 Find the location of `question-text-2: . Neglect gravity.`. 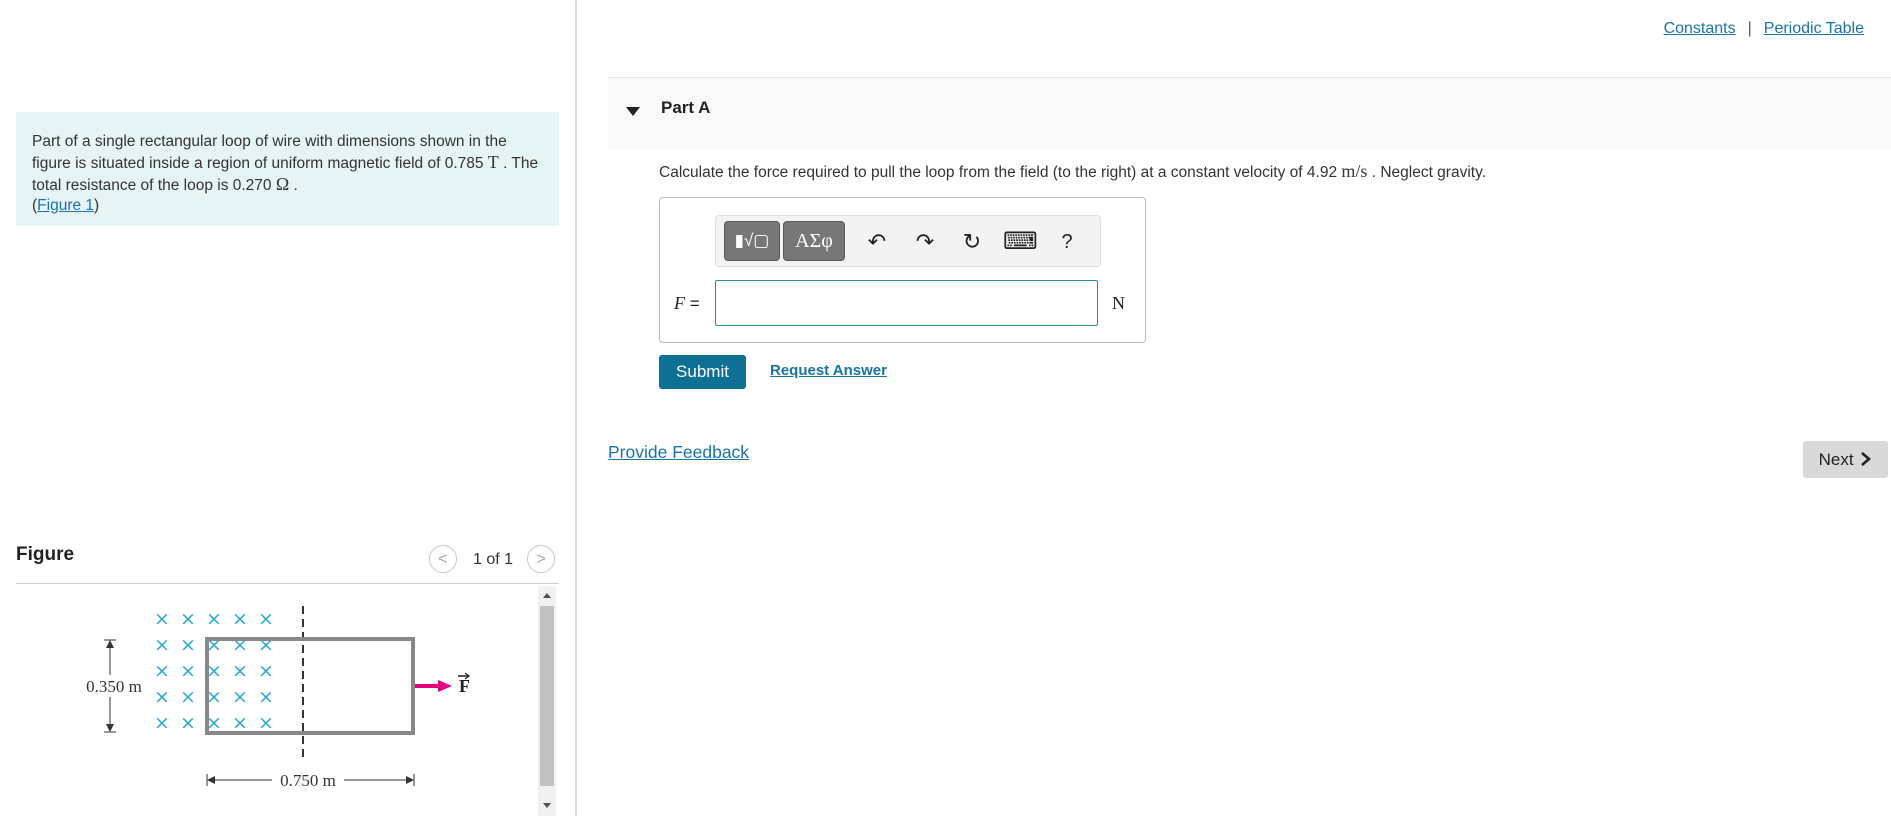

question-text-2: . Neglect gravity. is located at coordinates (1426, 172).